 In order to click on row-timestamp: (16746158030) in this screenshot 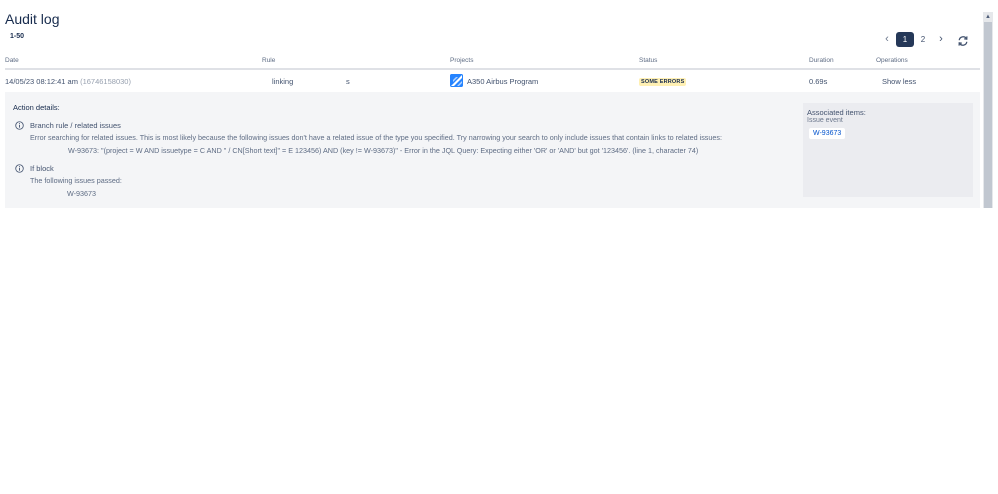, I will do `click(105, 81)`.